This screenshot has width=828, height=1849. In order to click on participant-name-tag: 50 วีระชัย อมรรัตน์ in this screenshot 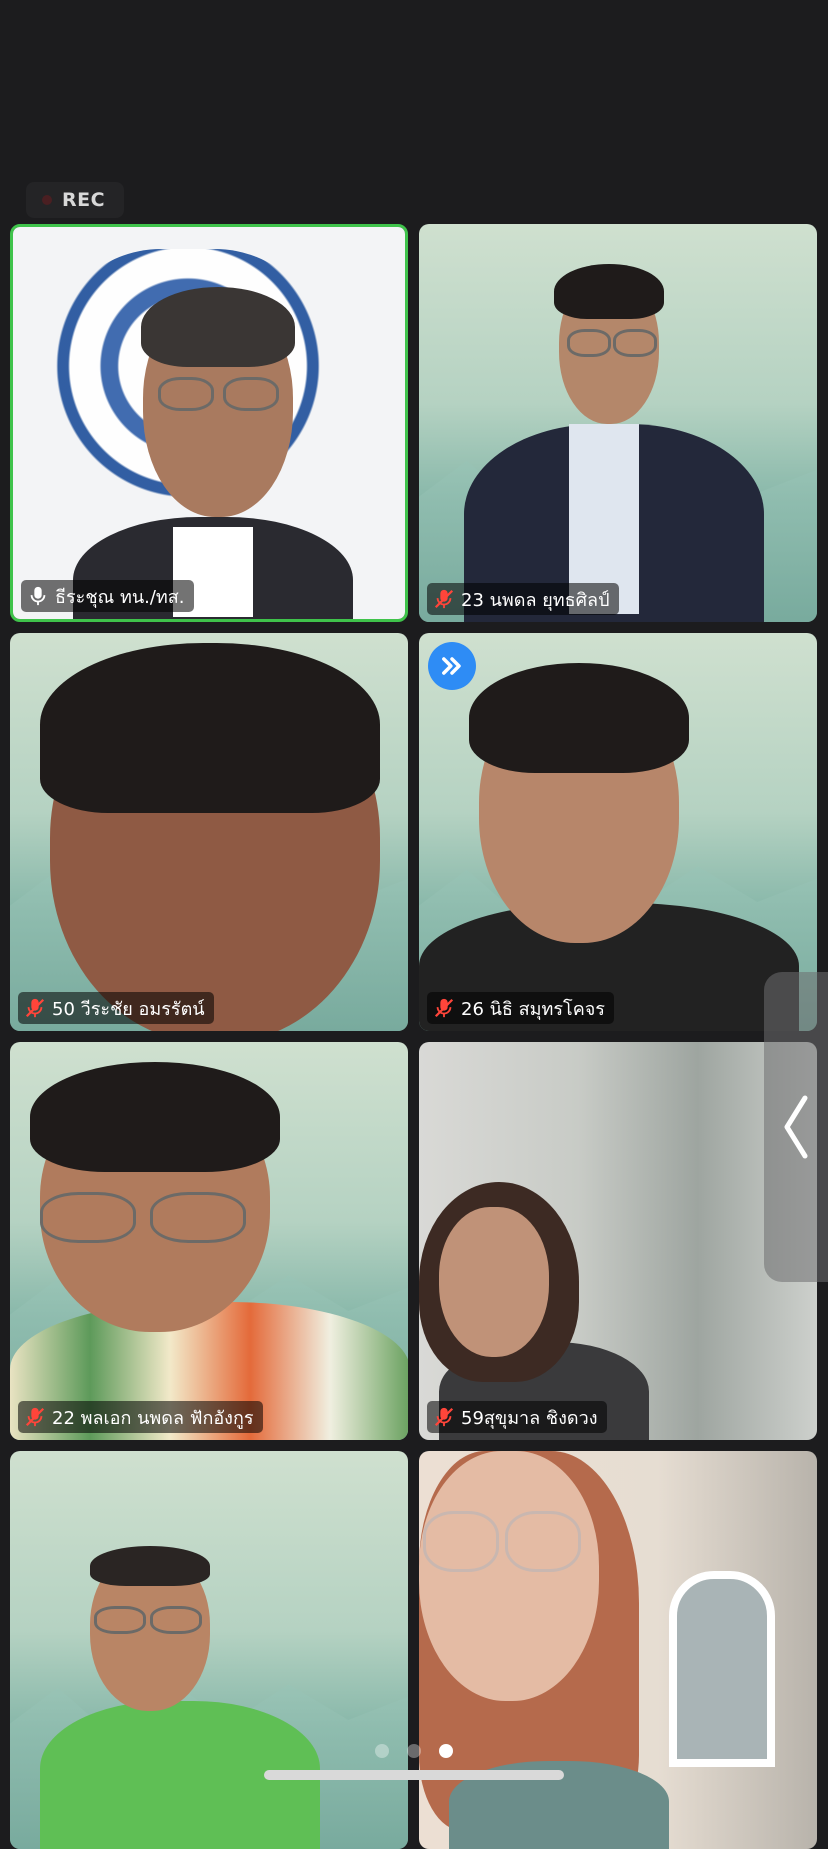, I will do `click(116, 1008)`.